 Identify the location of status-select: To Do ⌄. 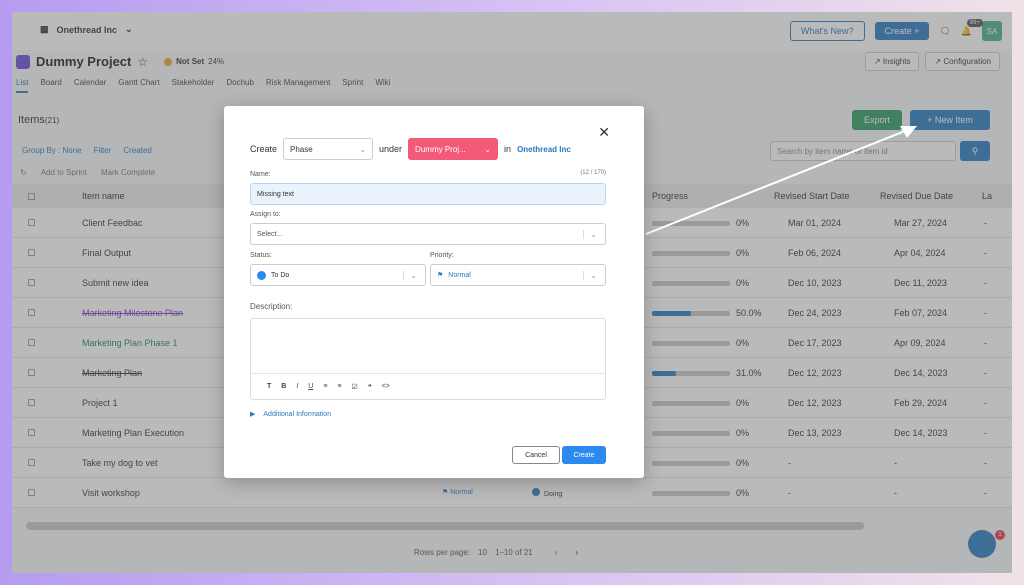
(338, 275).